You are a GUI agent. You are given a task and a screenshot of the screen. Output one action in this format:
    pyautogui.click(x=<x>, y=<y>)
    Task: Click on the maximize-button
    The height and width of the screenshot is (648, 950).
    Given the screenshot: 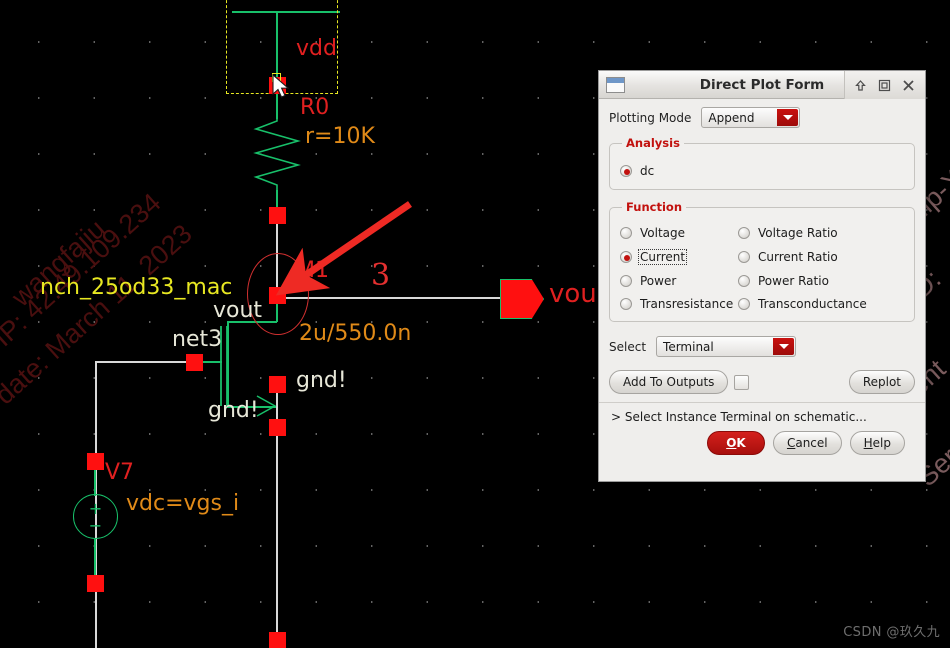 What is the action you would take?
    pyautogui.click(x=884, y=85)
    